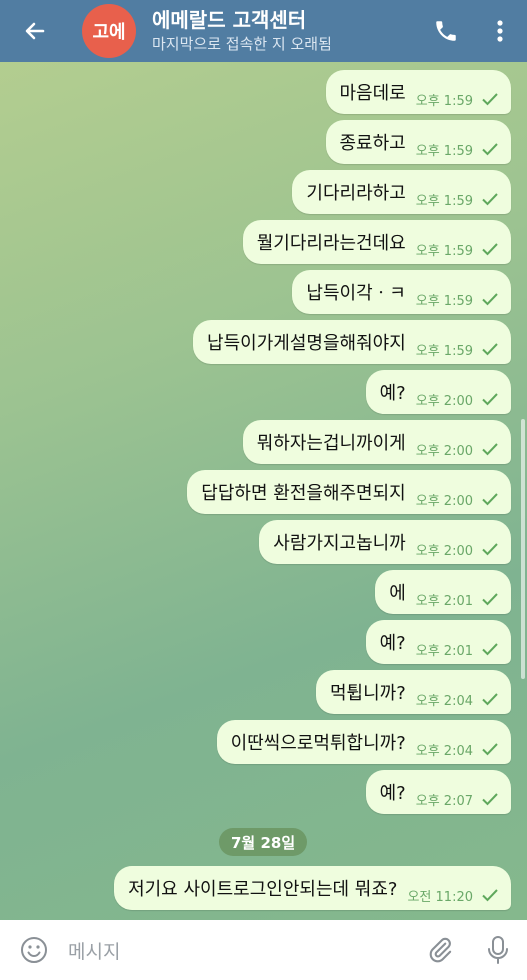 The image size is (527, 980). I want to click on message-text: 사람가지고놉니까, so click(339, 543).